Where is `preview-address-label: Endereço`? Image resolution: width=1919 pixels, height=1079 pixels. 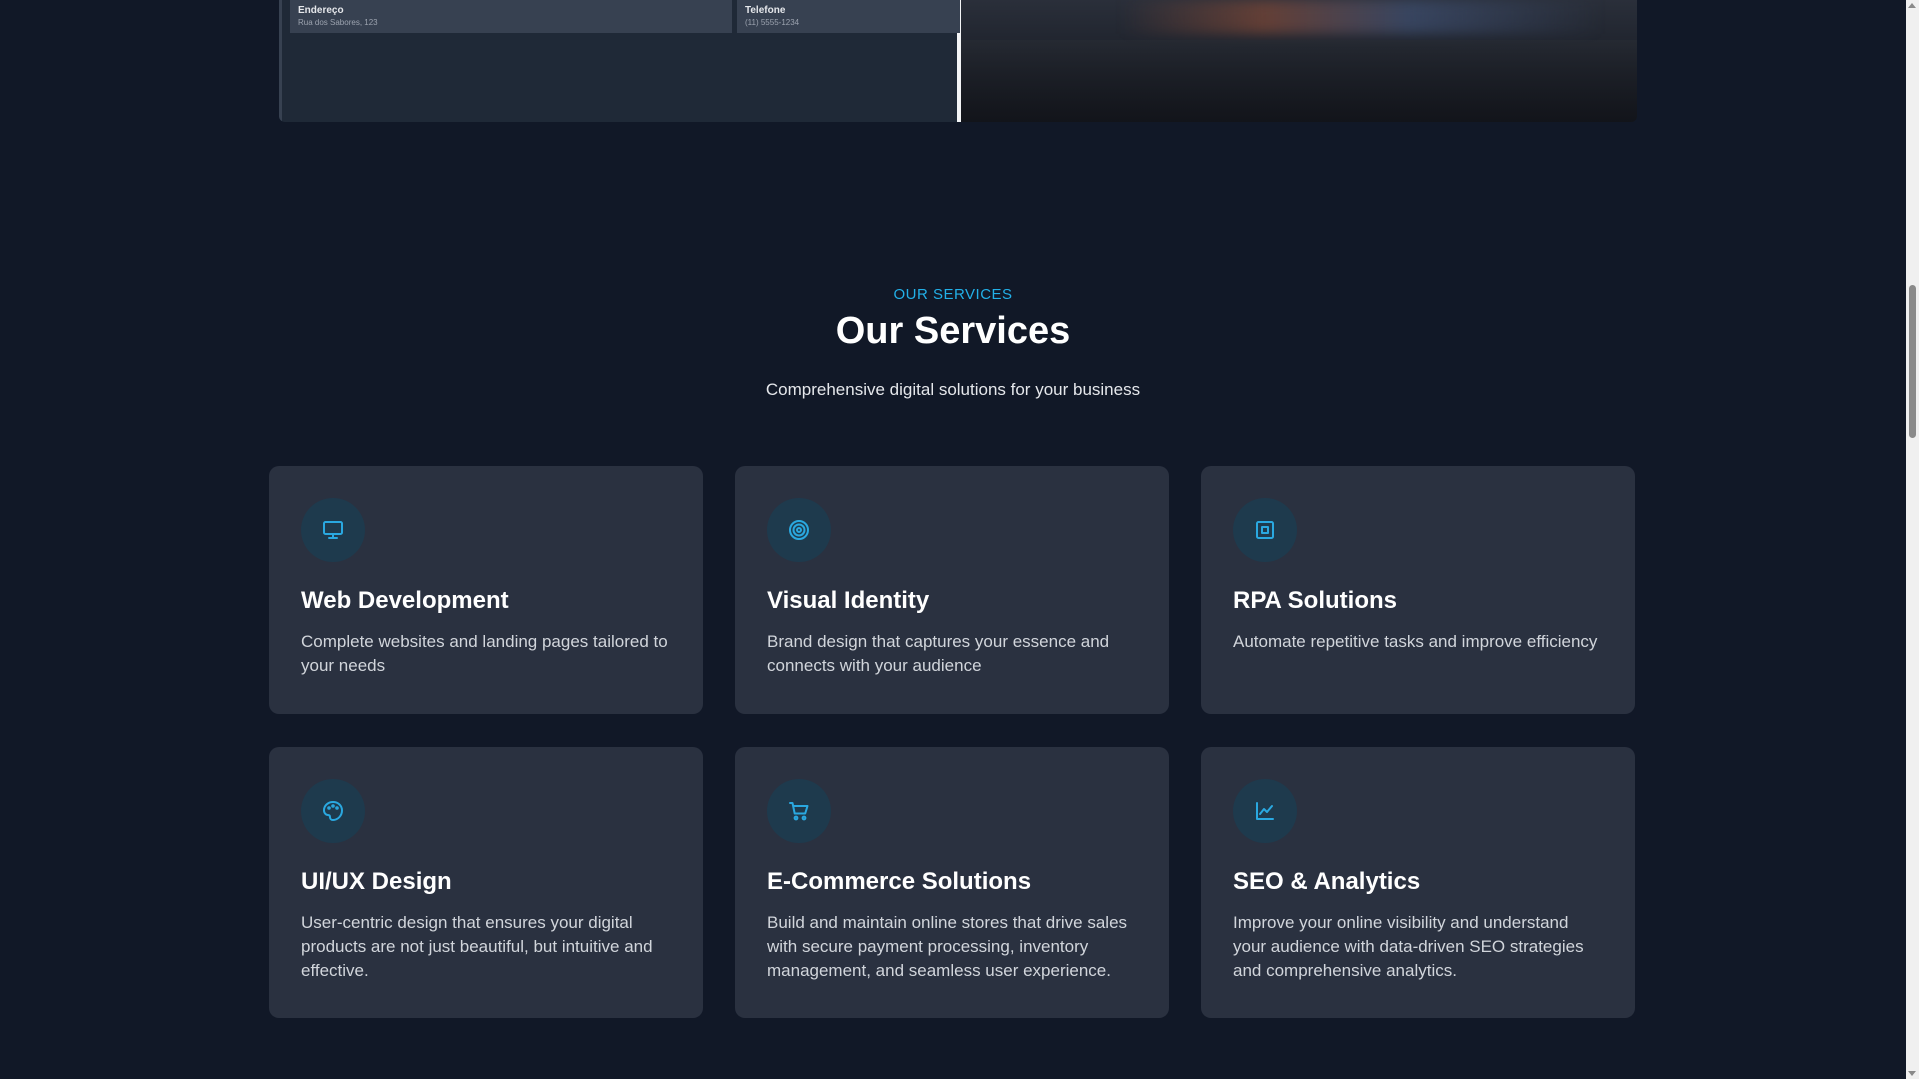 preview-address-label: Endereço is located at coordinates (321, 10).